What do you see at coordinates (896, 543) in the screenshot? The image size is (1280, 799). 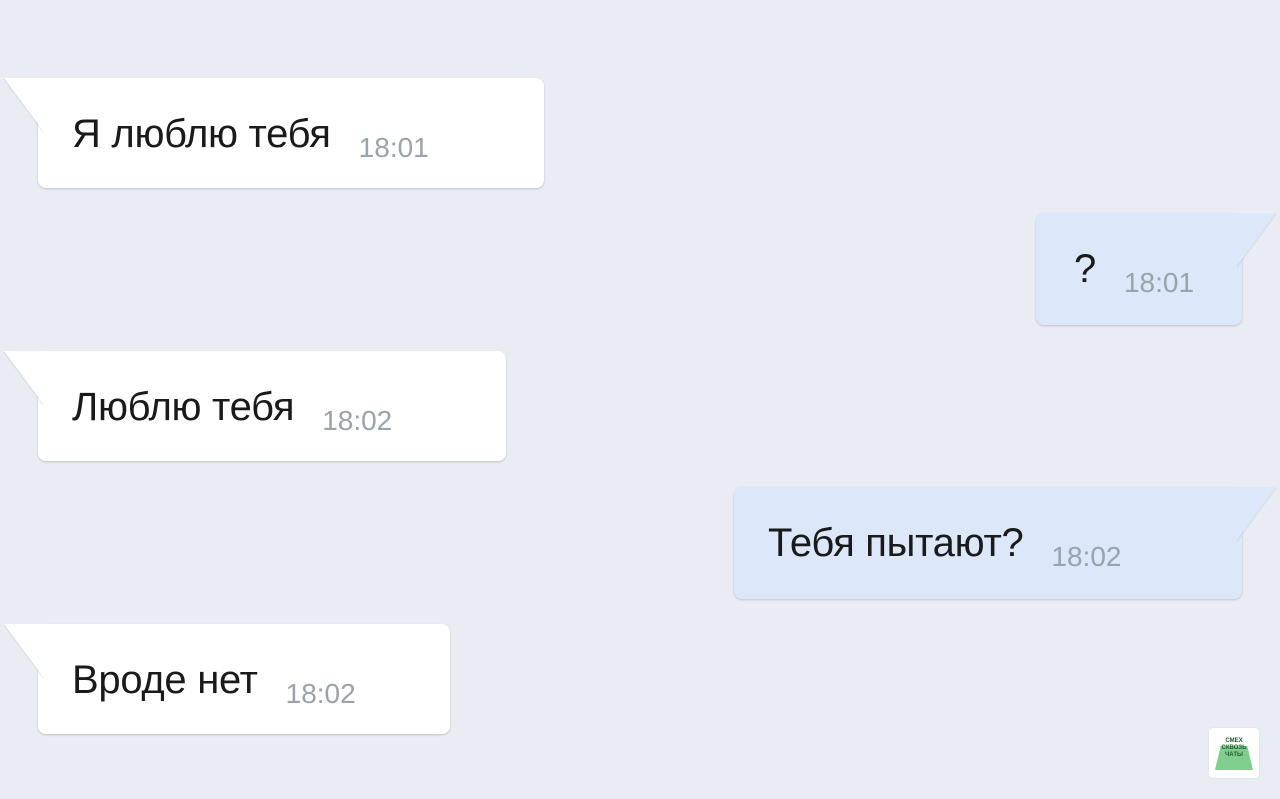 I see `message-text: Тебя пытают?` at bounding box center [896, 543].